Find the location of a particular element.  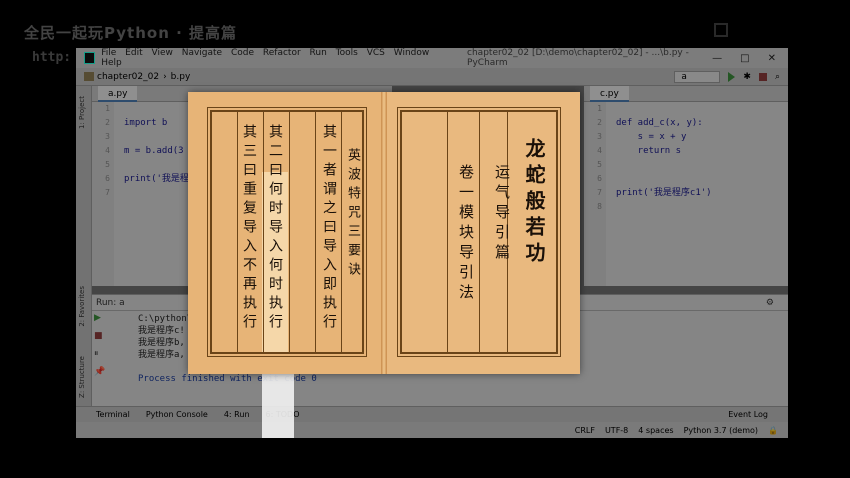

right-page-frame: 龙蛇般若功 运气导引篇 卷一模块导引法 is located at coordinates (479, 232).